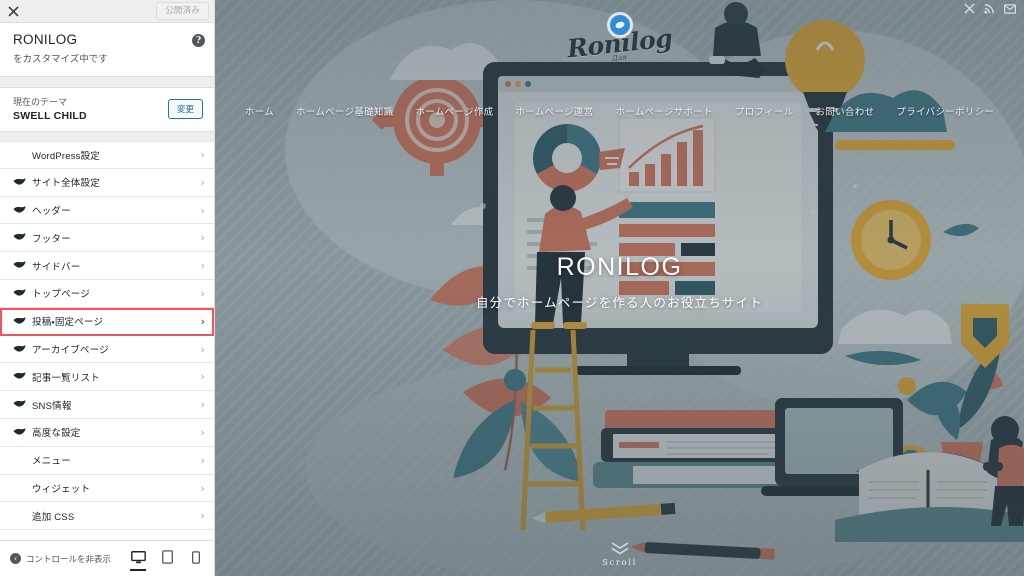 This screenshot has width=1024, height=576. I want to click on device-preview-switcher, so click(167, 559).